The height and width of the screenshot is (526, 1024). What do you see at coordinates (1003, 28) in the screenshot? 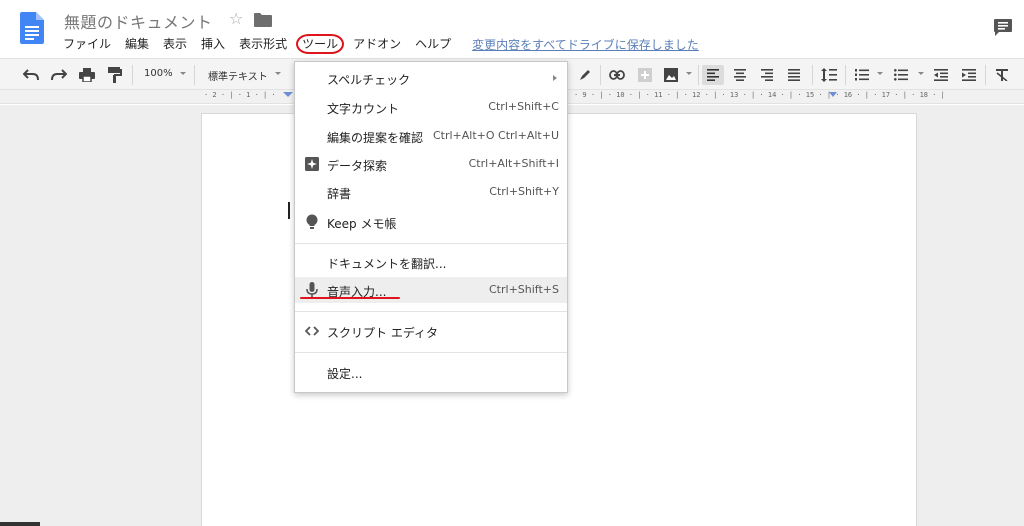
I see `comments-icon` at bounding box center [1003, 28].